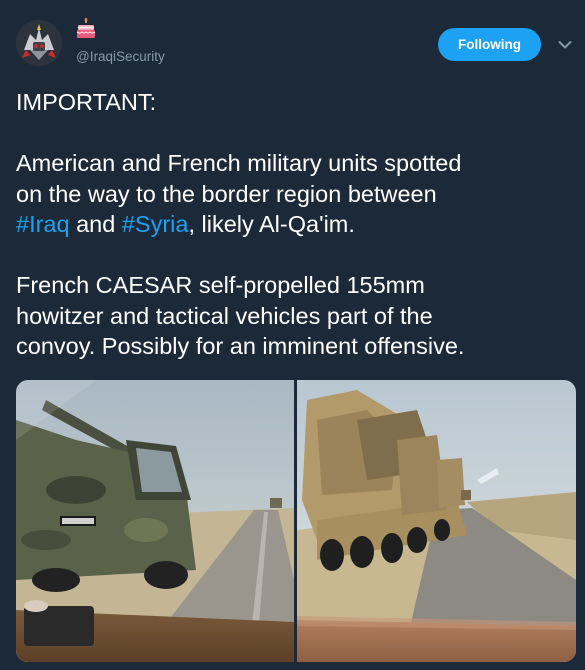 This screenshot has height=670, width=585. Describe the element at coordinates (155, 224) in the screenshot. I see `hashtag-syria-link: #Syria` at that location.